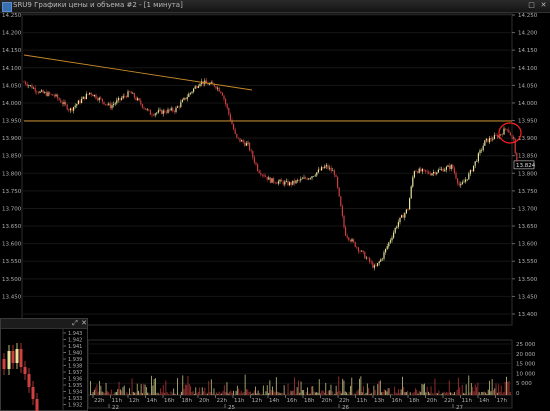 This screenshot has height=411, width=550. Describe the element at coordinates (4, 364) in the screenshot. I see `mini-candle-body` at that location.